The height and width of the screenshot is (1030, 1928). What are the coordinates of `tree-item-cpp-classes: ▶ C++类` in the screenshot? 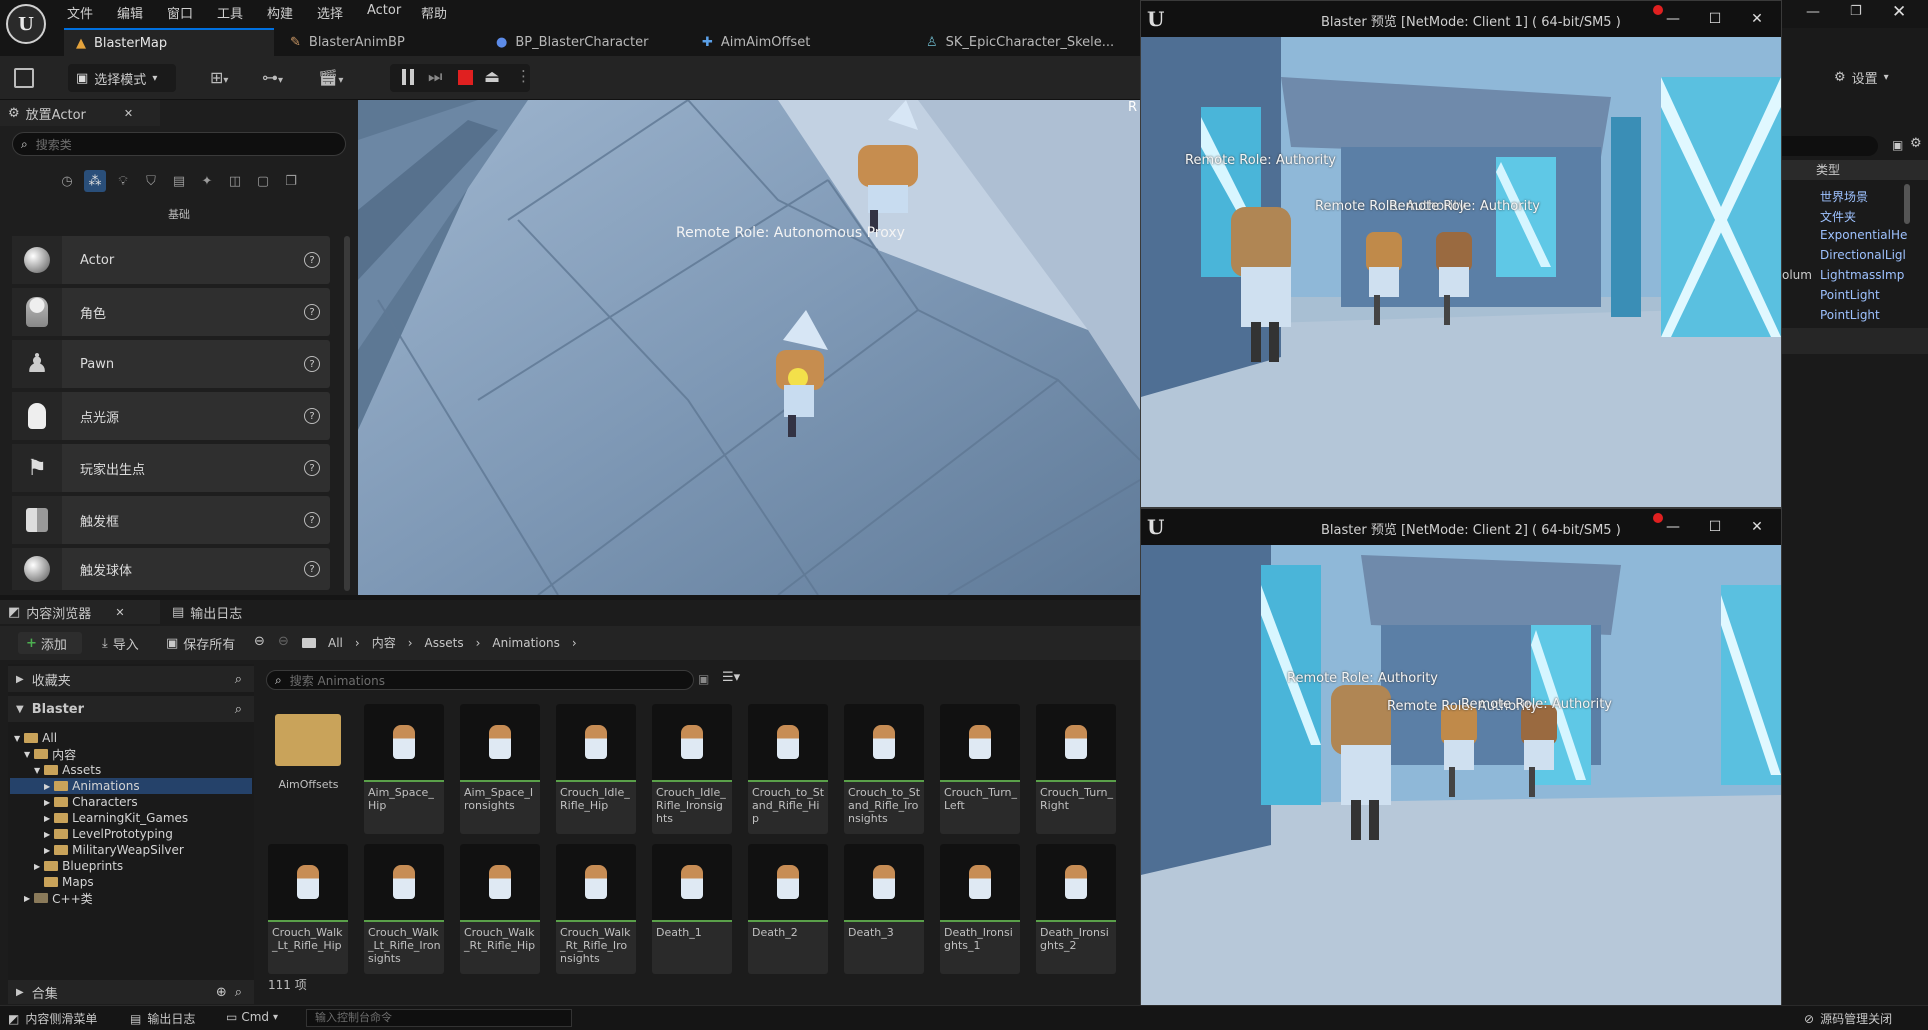 It's located at (58, 898).